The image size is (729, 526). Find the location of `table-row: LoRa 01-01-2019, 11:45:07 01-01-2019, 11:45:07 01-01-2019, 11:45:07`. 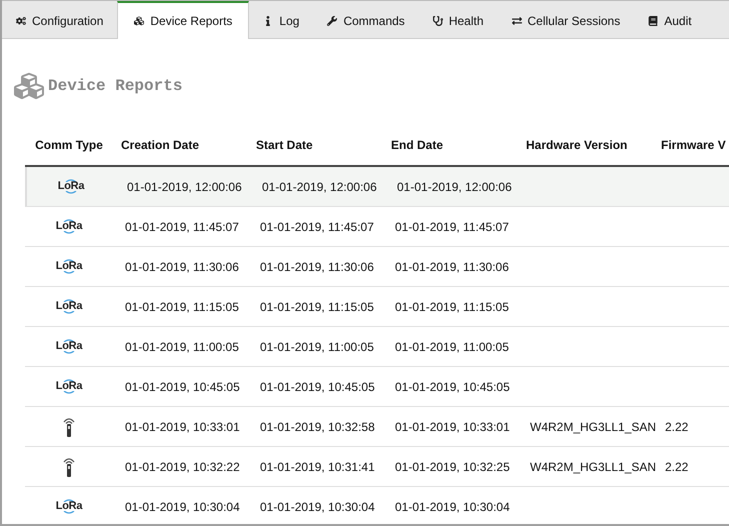

table-row: LoRa 01-01-2019, 11:45:07 01-01-2019, 11:45:07 01-01-2019, 11:45:07 is located at coordinates (377, 227).